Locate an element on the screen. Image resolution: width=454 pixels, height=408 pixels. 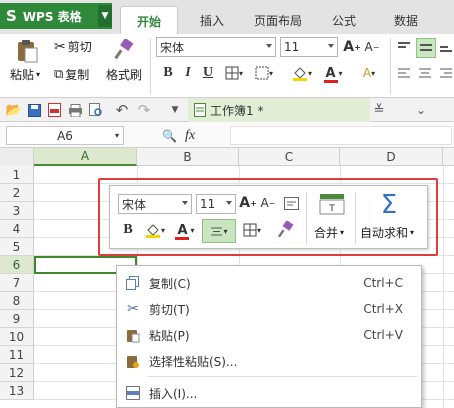
menu-more-icon: ⌄ is located at coordinates (421, 110).